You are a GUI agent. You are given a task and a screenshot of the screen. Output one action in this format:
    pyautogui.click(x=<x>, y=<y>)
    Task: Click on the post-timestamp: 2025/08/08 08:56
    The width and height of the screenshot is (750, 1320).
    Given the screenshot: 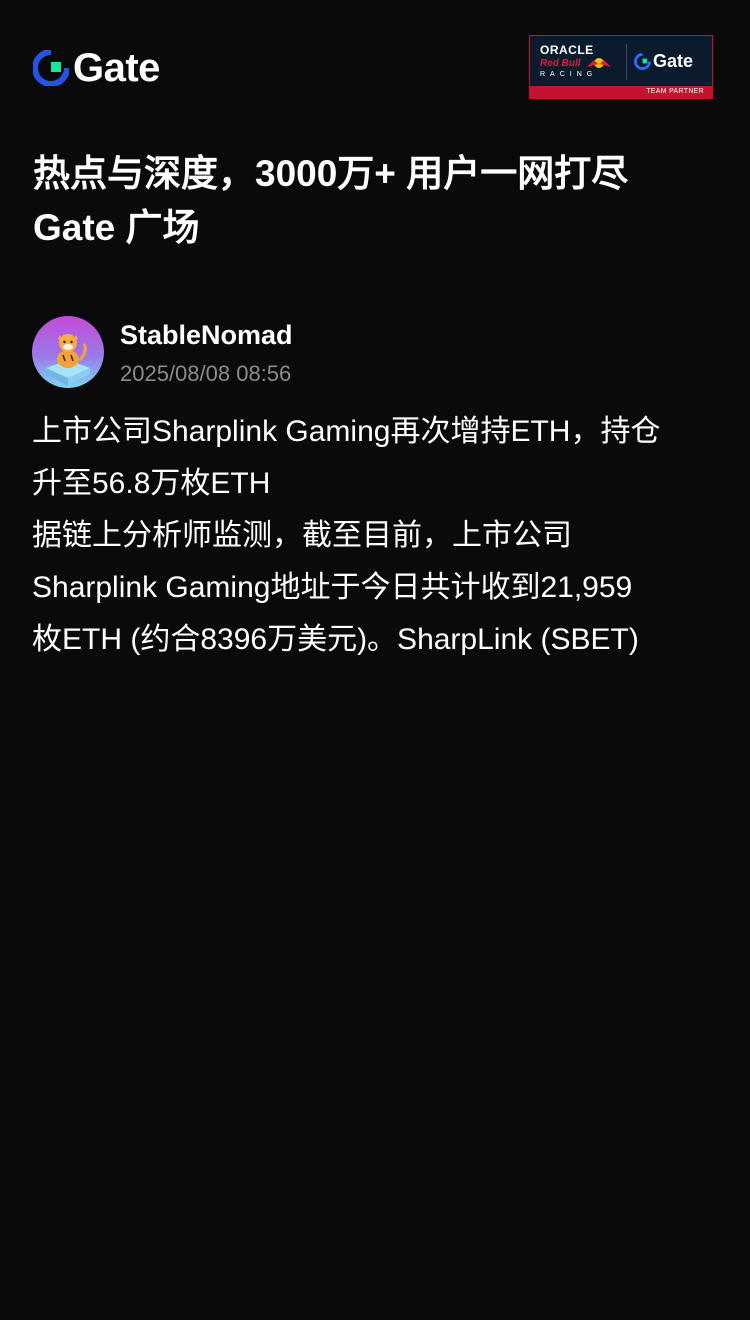 What is the action you would take?
    pyautogui.click(x=206, y=373)
    